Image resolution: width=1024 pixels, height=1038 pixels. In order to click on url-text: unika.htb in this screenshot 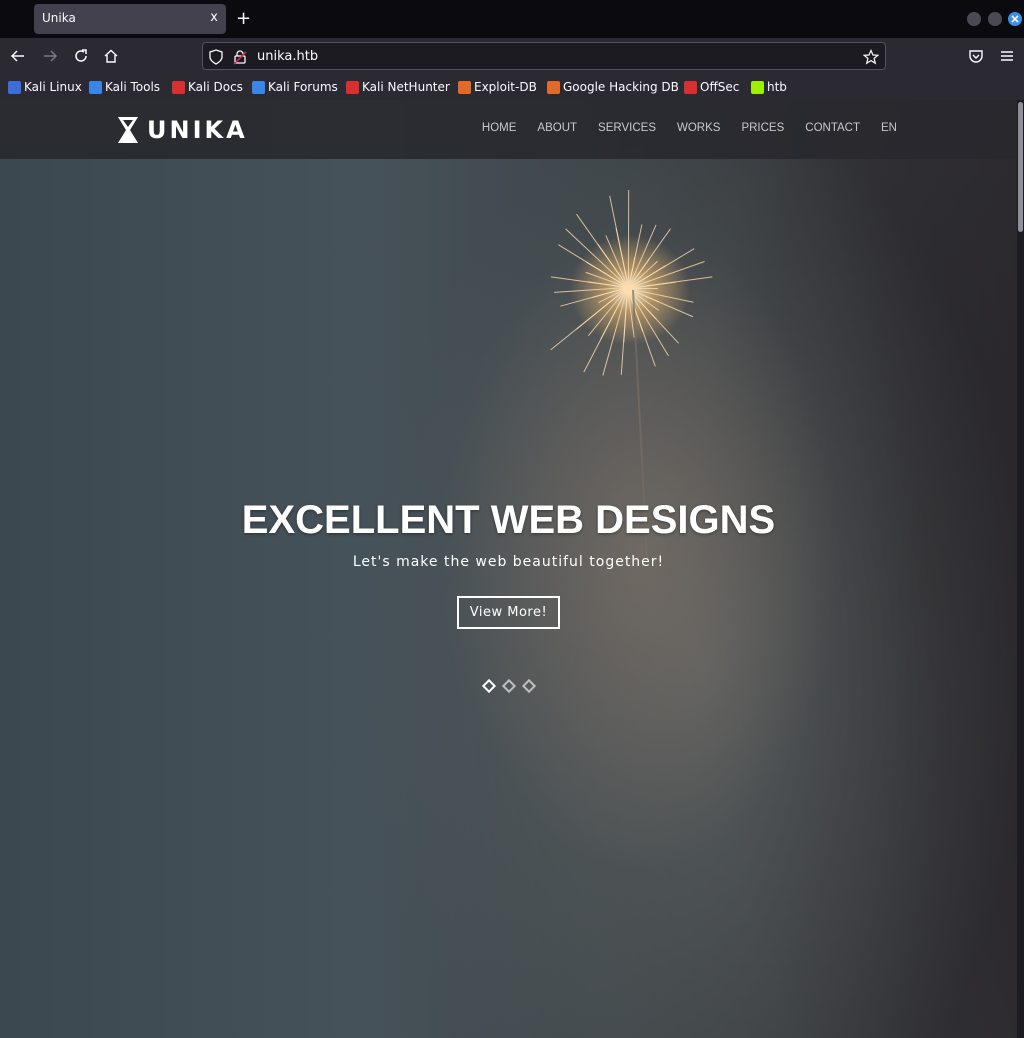, I will do `click(288, 56)`.